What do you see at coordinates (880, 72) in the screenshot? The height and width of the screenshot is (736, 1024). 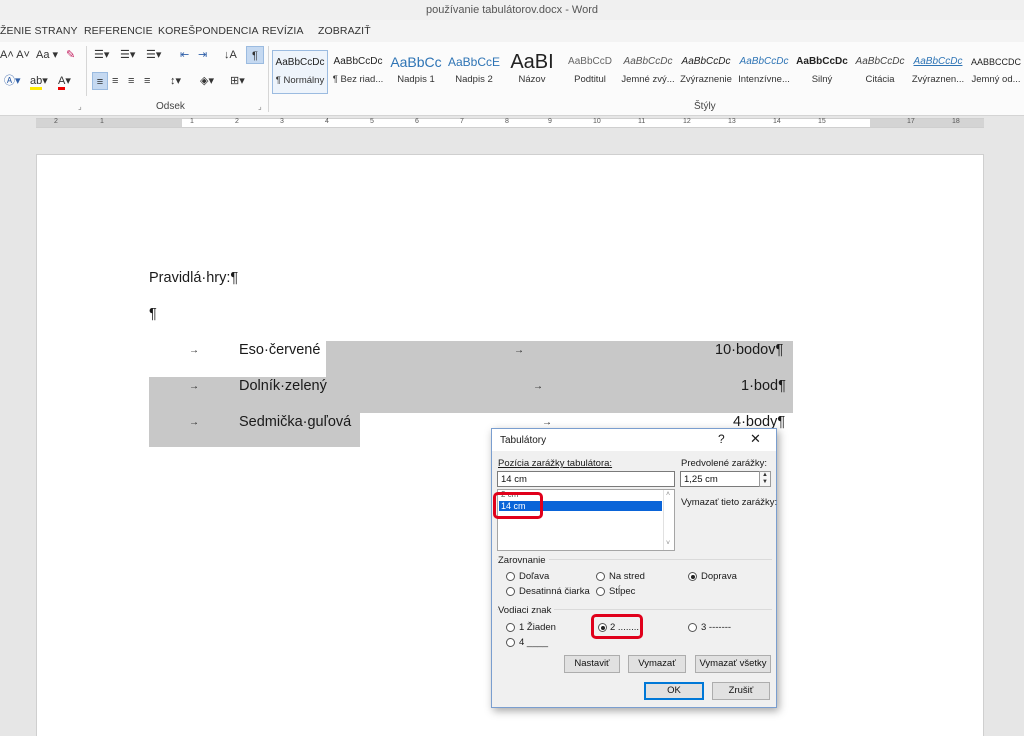 I see `style-quote: AaBbCcDc Citácia` at bounding box center [880, 72].